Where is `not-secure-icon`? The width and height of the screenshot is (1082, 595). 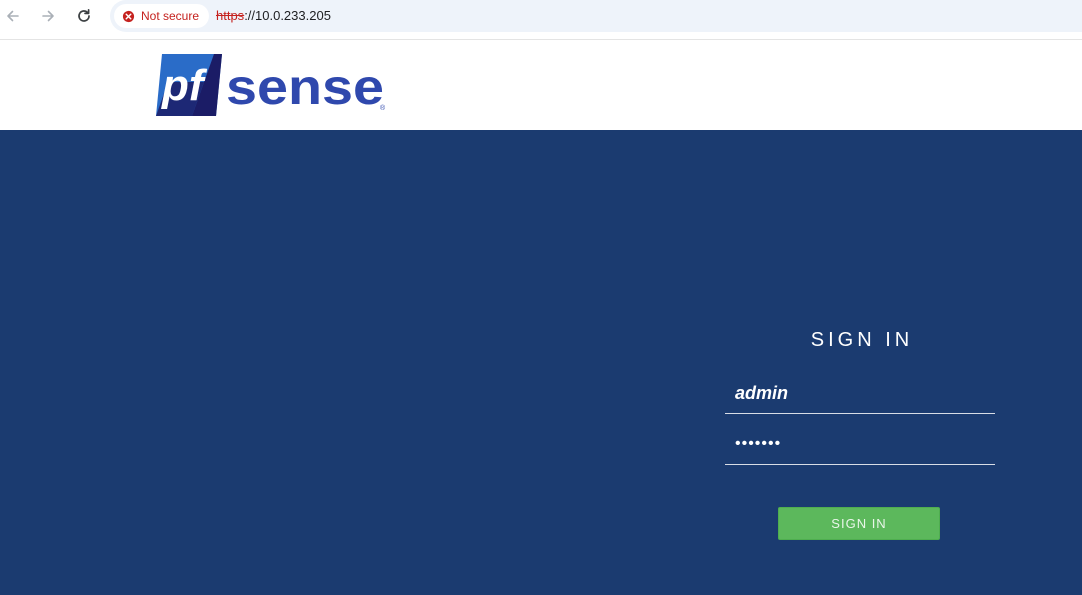
not-secure-icon is located at coordinates (128, 16).